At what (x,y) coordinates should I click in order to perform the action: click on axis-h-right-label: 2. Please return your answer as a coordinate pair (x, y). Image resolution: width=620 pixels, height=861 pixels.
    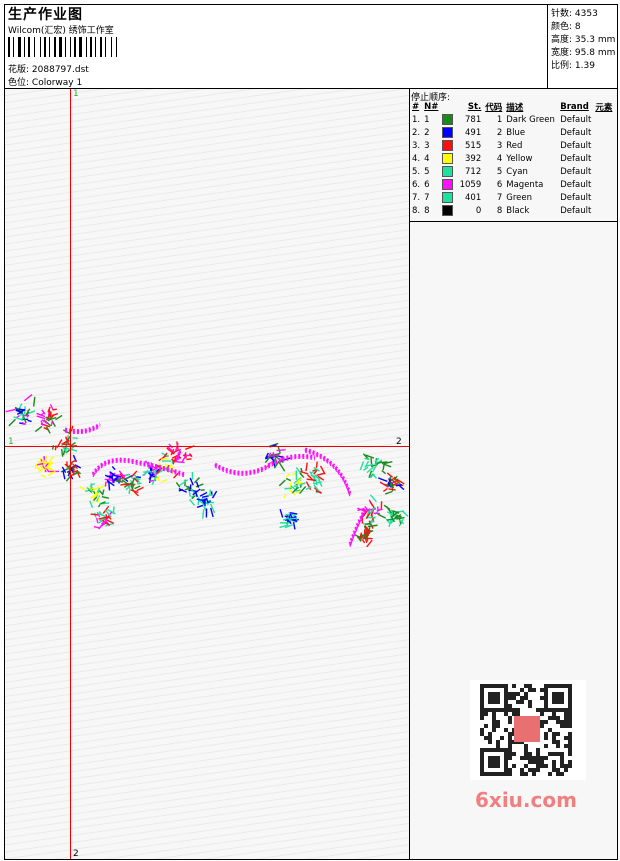
    Looking at the image, I should click on (399, 442).